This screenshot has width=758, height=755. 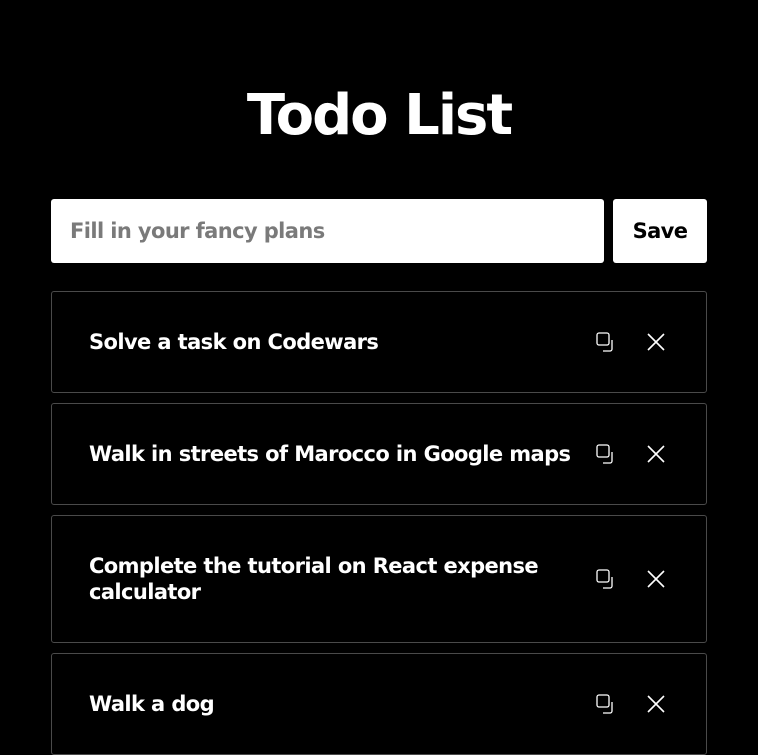 What do you see at coordinates (379, 115) in the screenshot?
I see `page-title: Todo List` at bounding box center [379, 115].